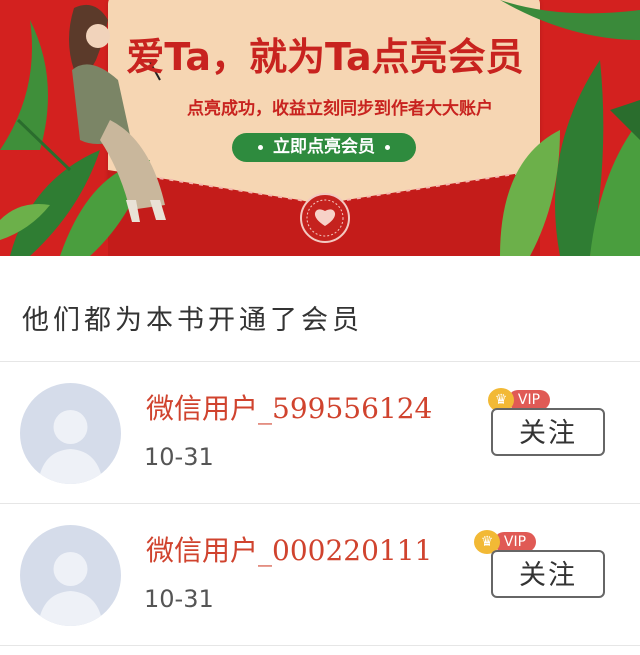  I want to click on banner-button-label: 立即点亮会员, so click(324, 147).